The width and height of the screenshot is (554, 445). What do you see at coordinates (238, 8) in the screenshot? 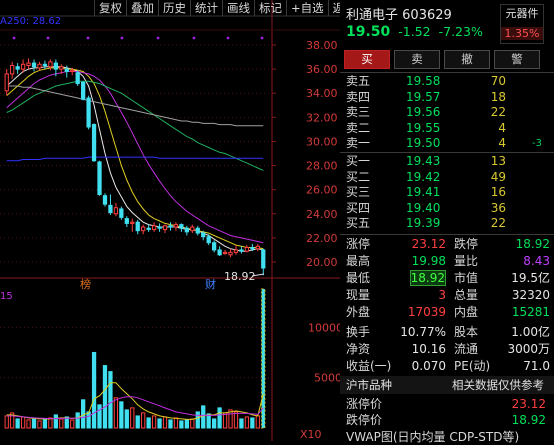
I see `toolbar-draw-button: 画线` at bounding box center [238, 8].